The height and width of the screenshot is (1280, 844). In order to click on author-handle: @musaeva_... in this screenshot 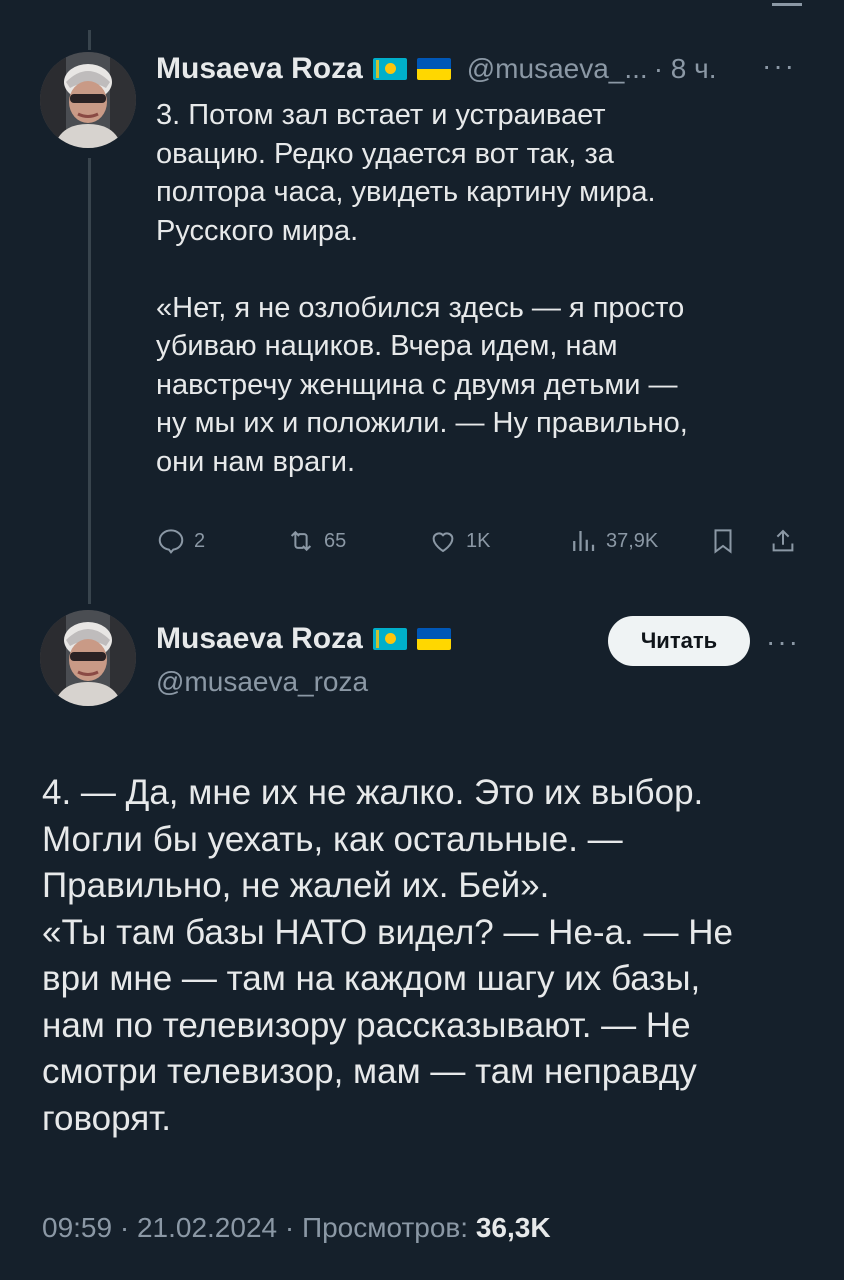, I will do `click(557, 69)`.